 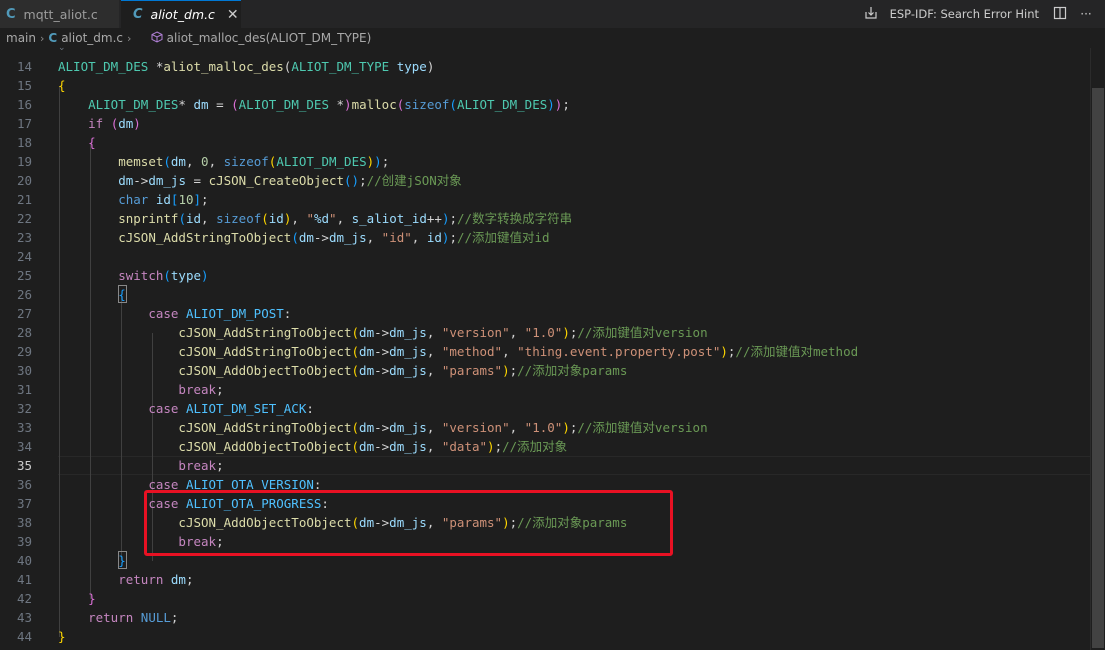 I want to click on line-number: 29, so click(x=24, y=351).